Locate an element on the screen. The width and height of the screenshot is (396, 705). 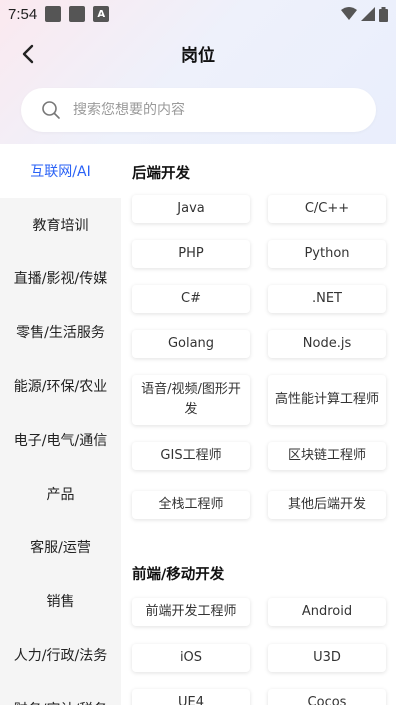
job-tag-button: .NET is located at coordinates (327, 299).